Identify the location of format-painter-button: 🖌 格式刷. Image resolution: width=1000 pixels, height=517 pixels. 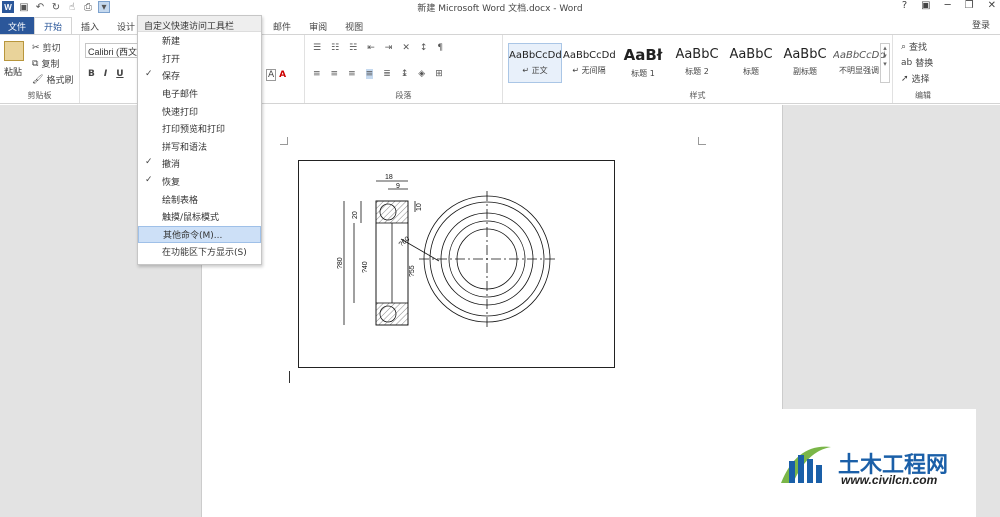
(52, 80).